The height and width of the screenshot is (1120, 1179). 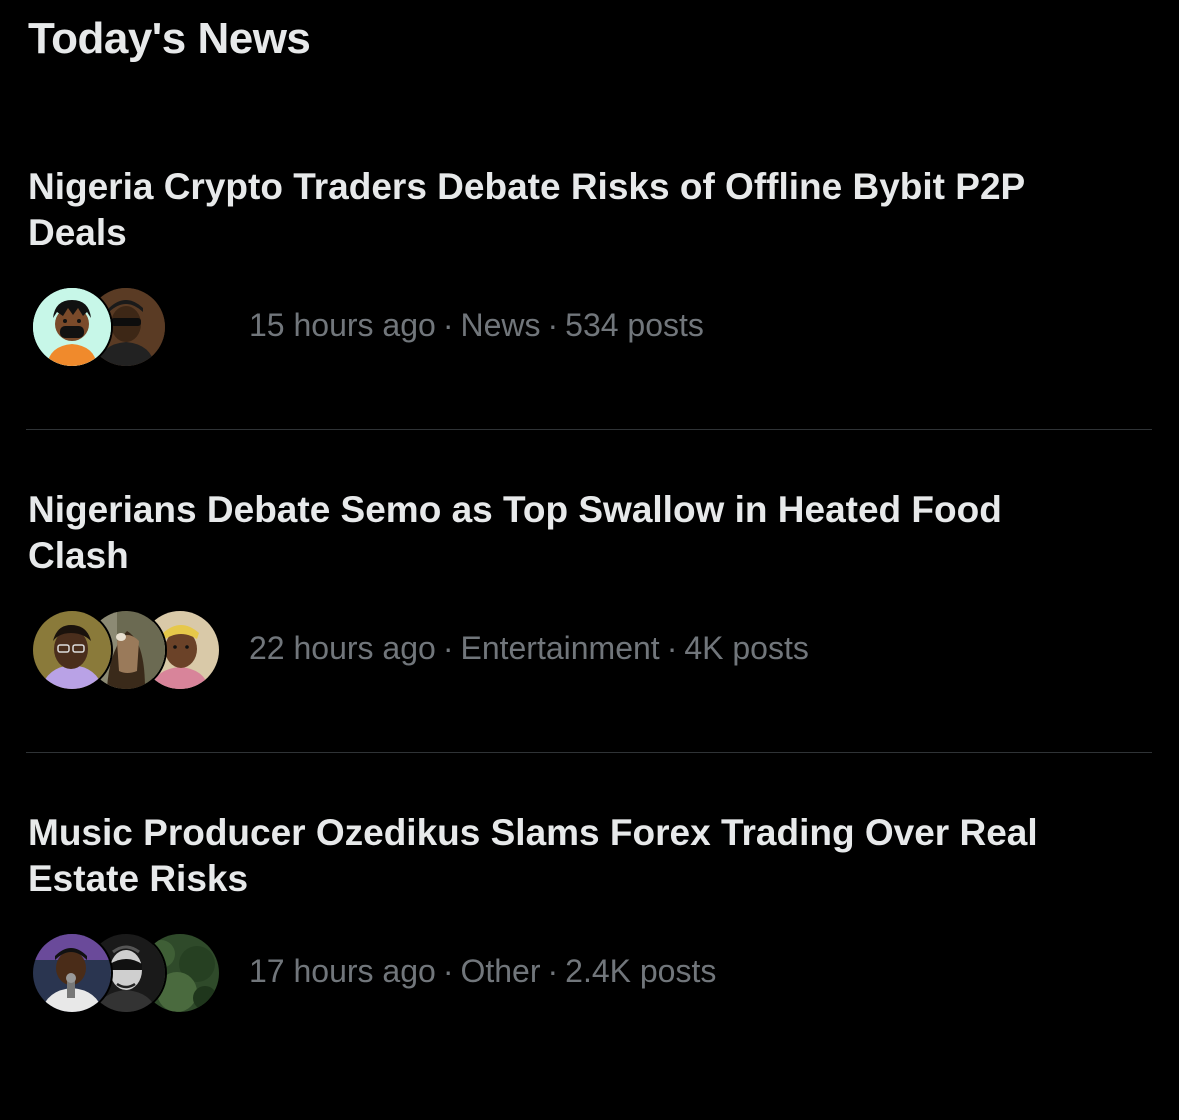 I want to click on news-time: 17 hours ago, so click(x=342, y=971).